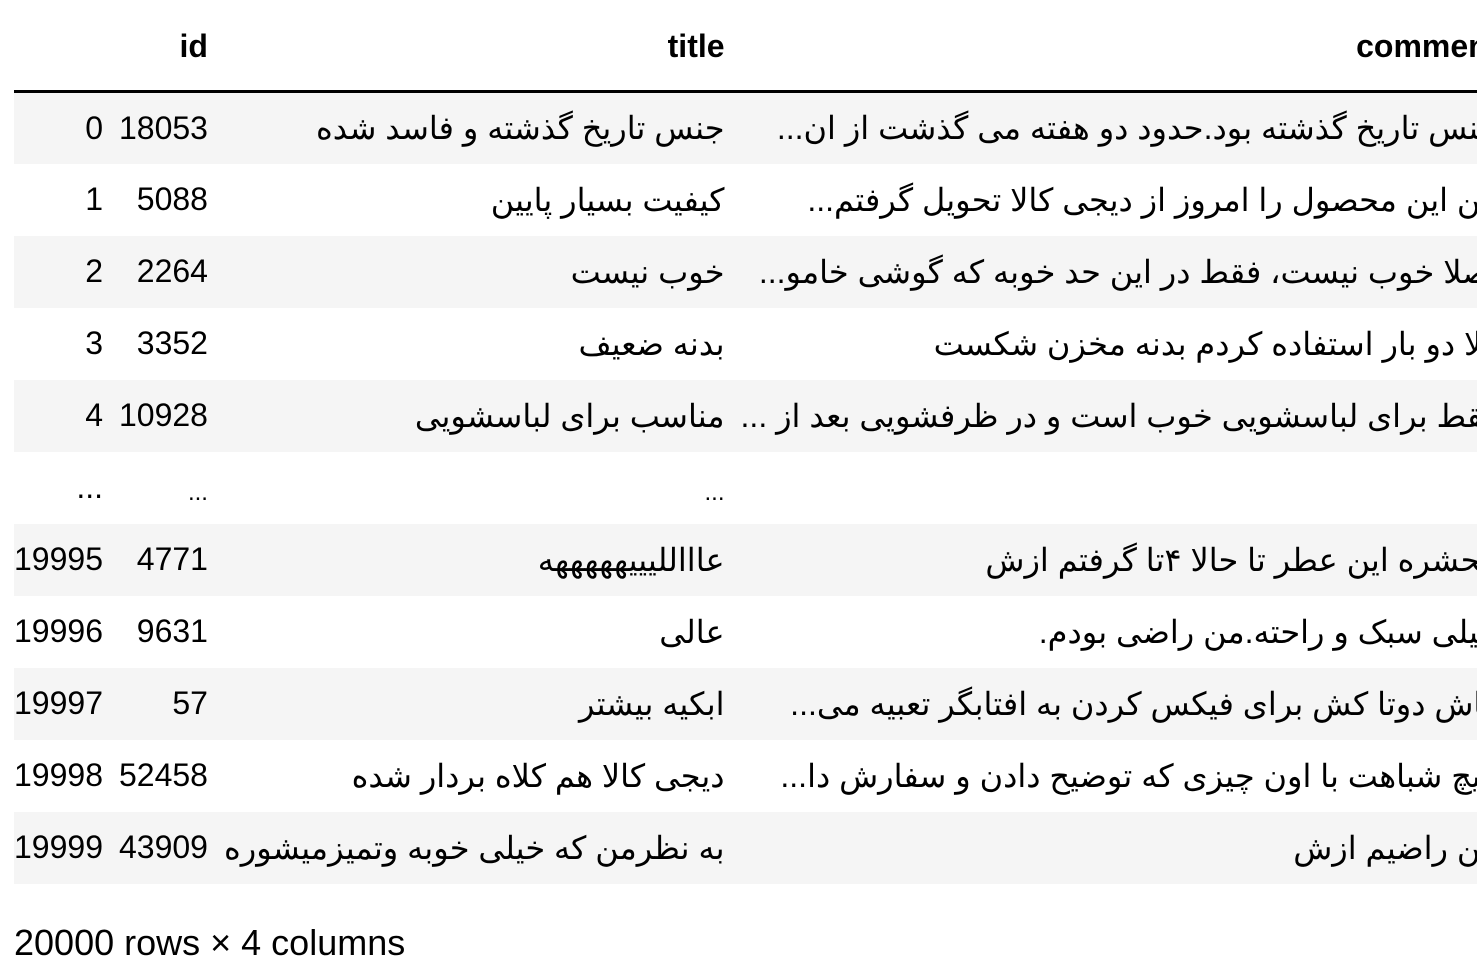 This screenshot has height=973, width=1477. What do you see at coordinates (58, 775) in the screenshot?
I see `cell-index: 19998` at bounding box center [58, 775].